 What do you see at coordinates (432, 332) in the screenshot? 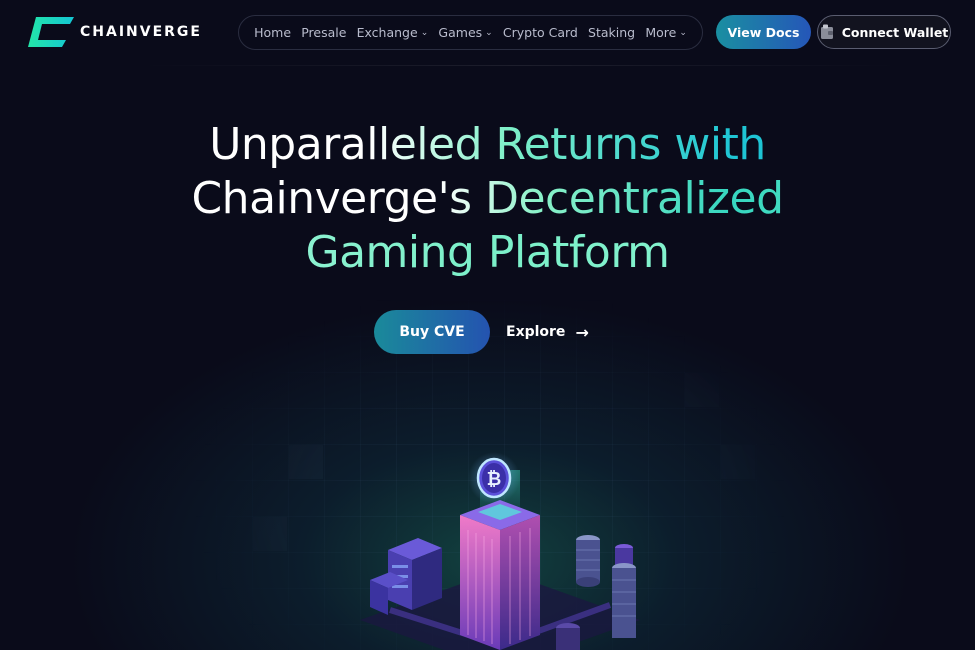
I see `buy-cve-button: Buy CVE` at bounding box center [432, 332].